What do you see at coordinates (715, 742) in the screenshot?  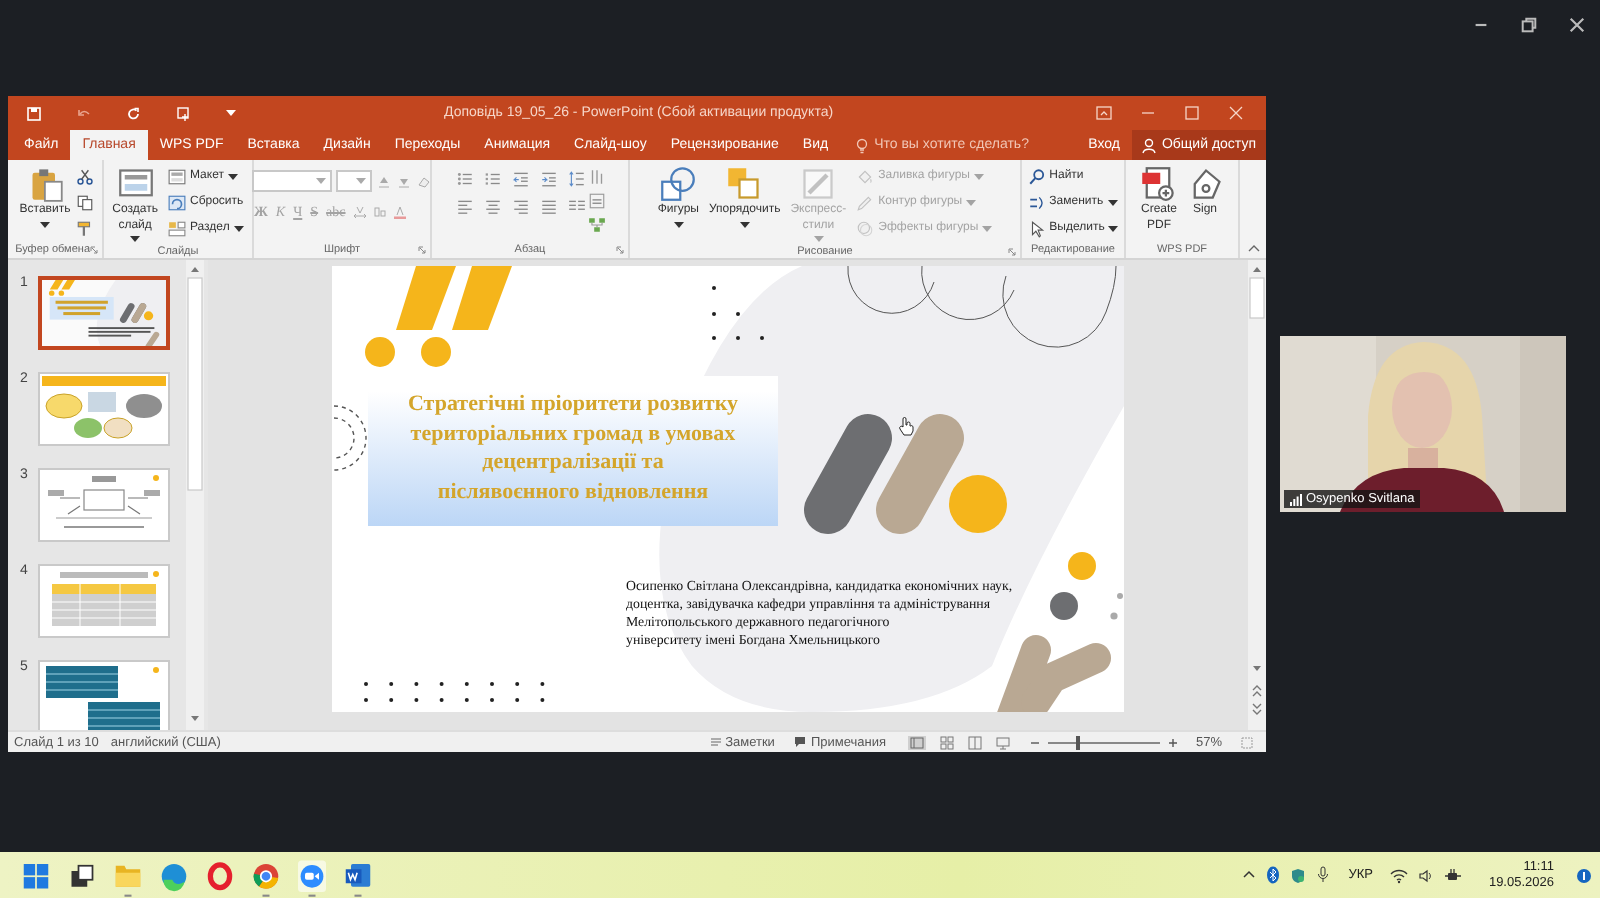 I see `notes-icon` at bounding box center [715, 742].